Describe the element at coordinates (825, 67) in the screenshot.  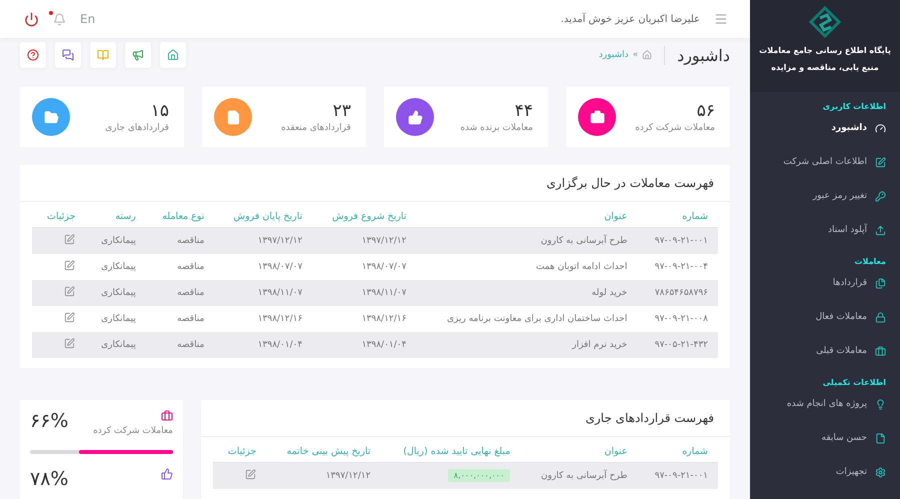
I see `brand-title: منبع یابی، مناقصه و مزایده` at that location.